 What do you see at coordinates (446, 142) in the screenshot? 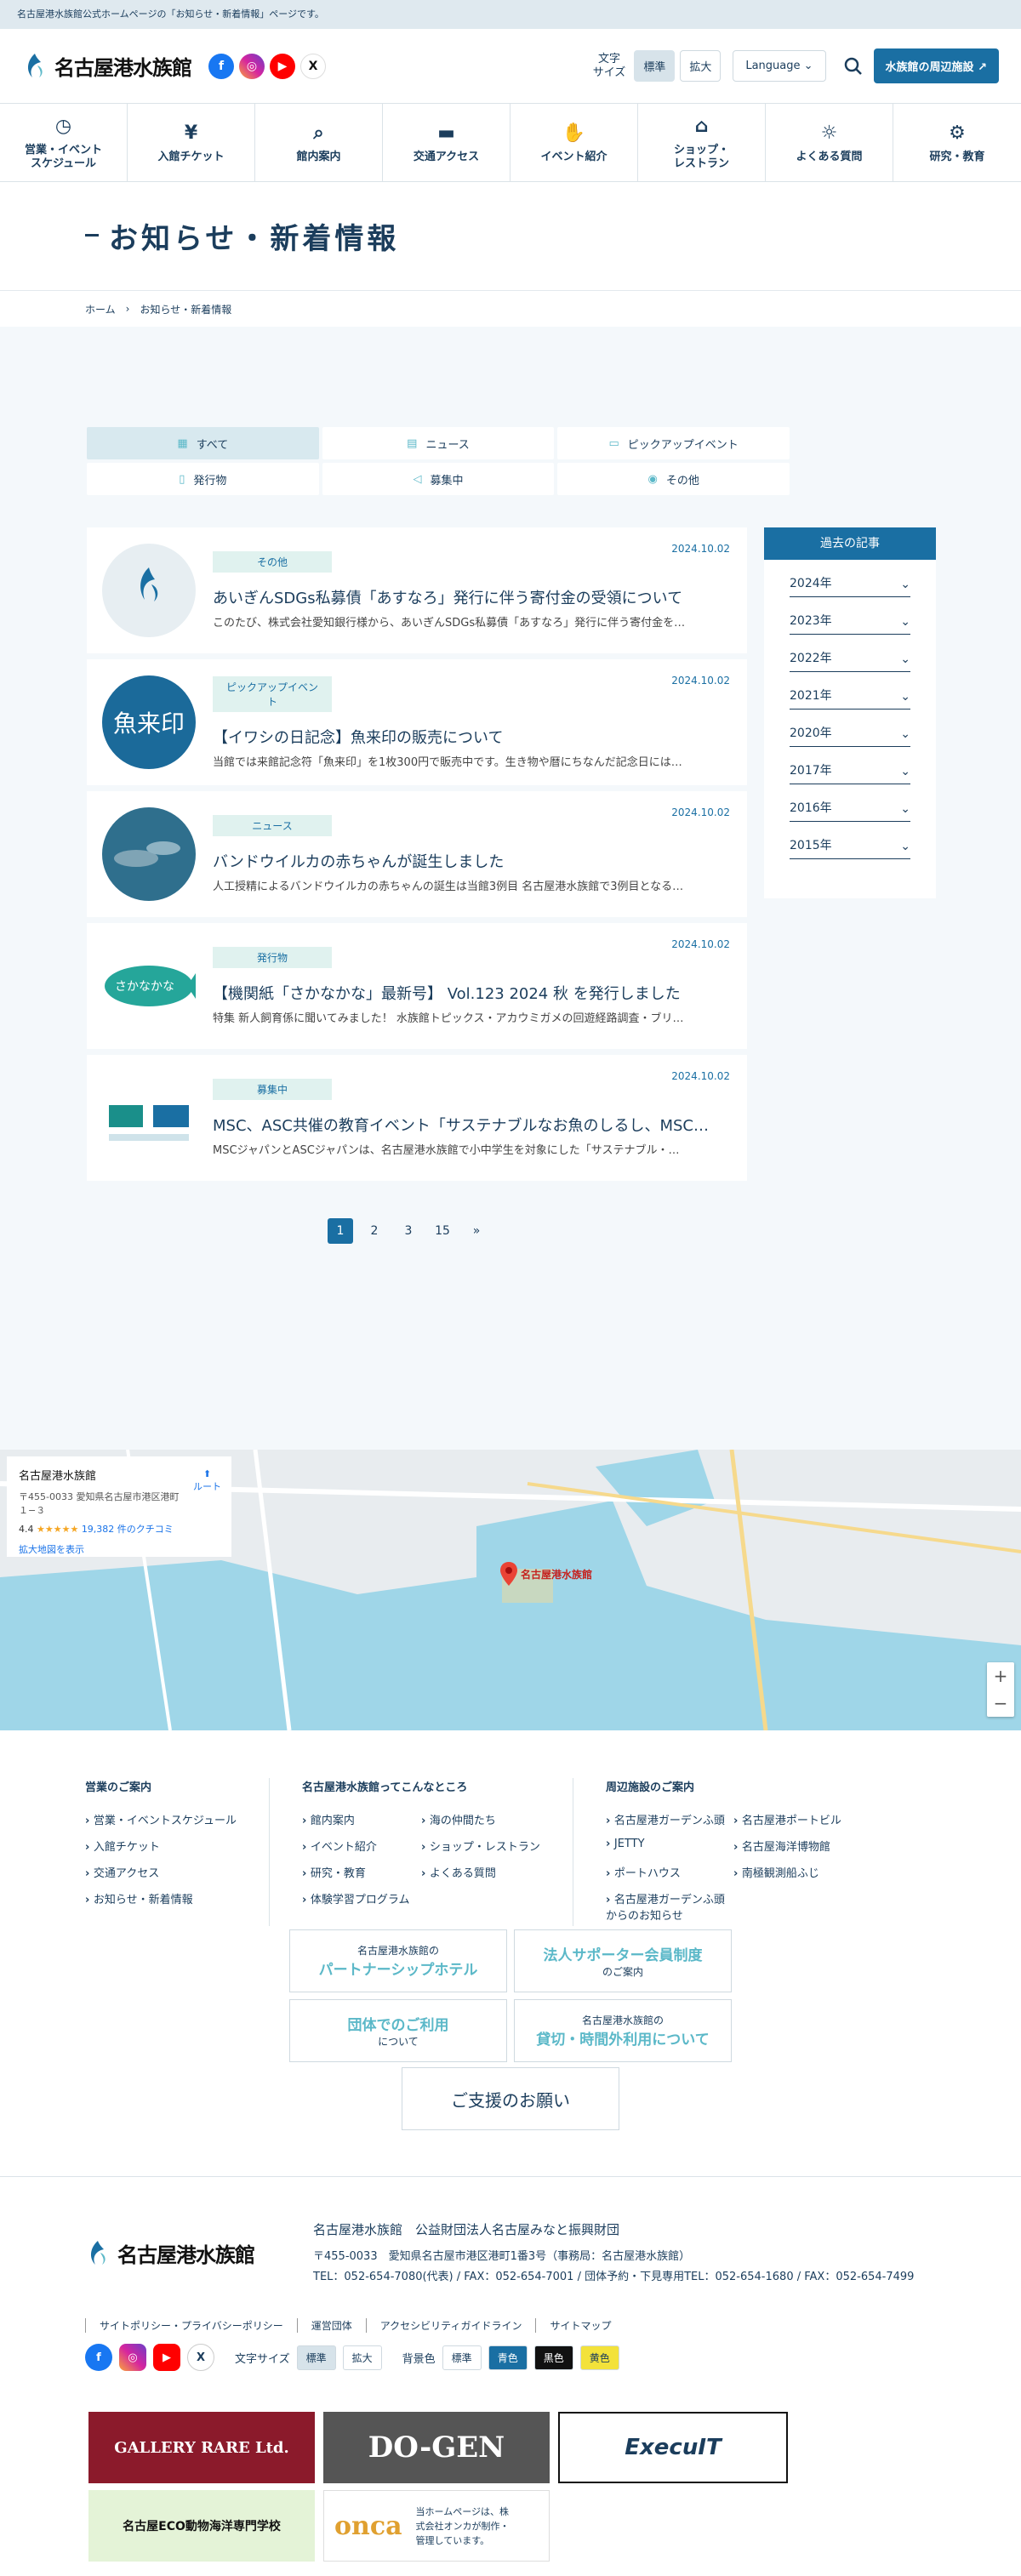
I see `gnav-item-3: ▬ 交通アクセス` at bounding box center [446, 142].